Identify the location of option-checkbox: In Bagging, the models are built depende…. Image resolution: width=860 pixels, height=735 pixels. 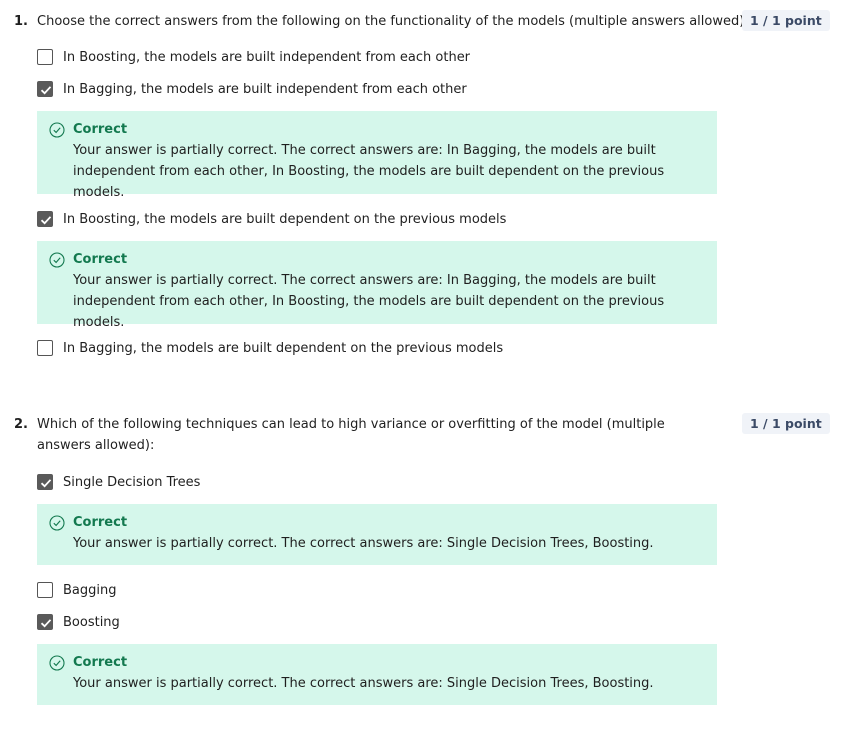
(270, 348).